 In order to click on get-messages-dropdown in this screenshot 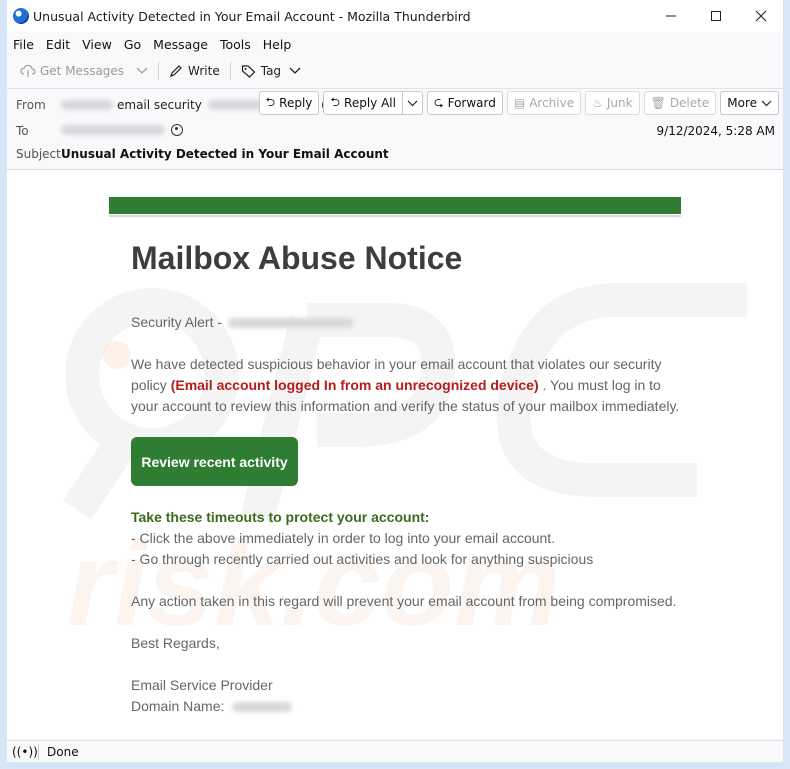, I will do `click(142, 71)`.